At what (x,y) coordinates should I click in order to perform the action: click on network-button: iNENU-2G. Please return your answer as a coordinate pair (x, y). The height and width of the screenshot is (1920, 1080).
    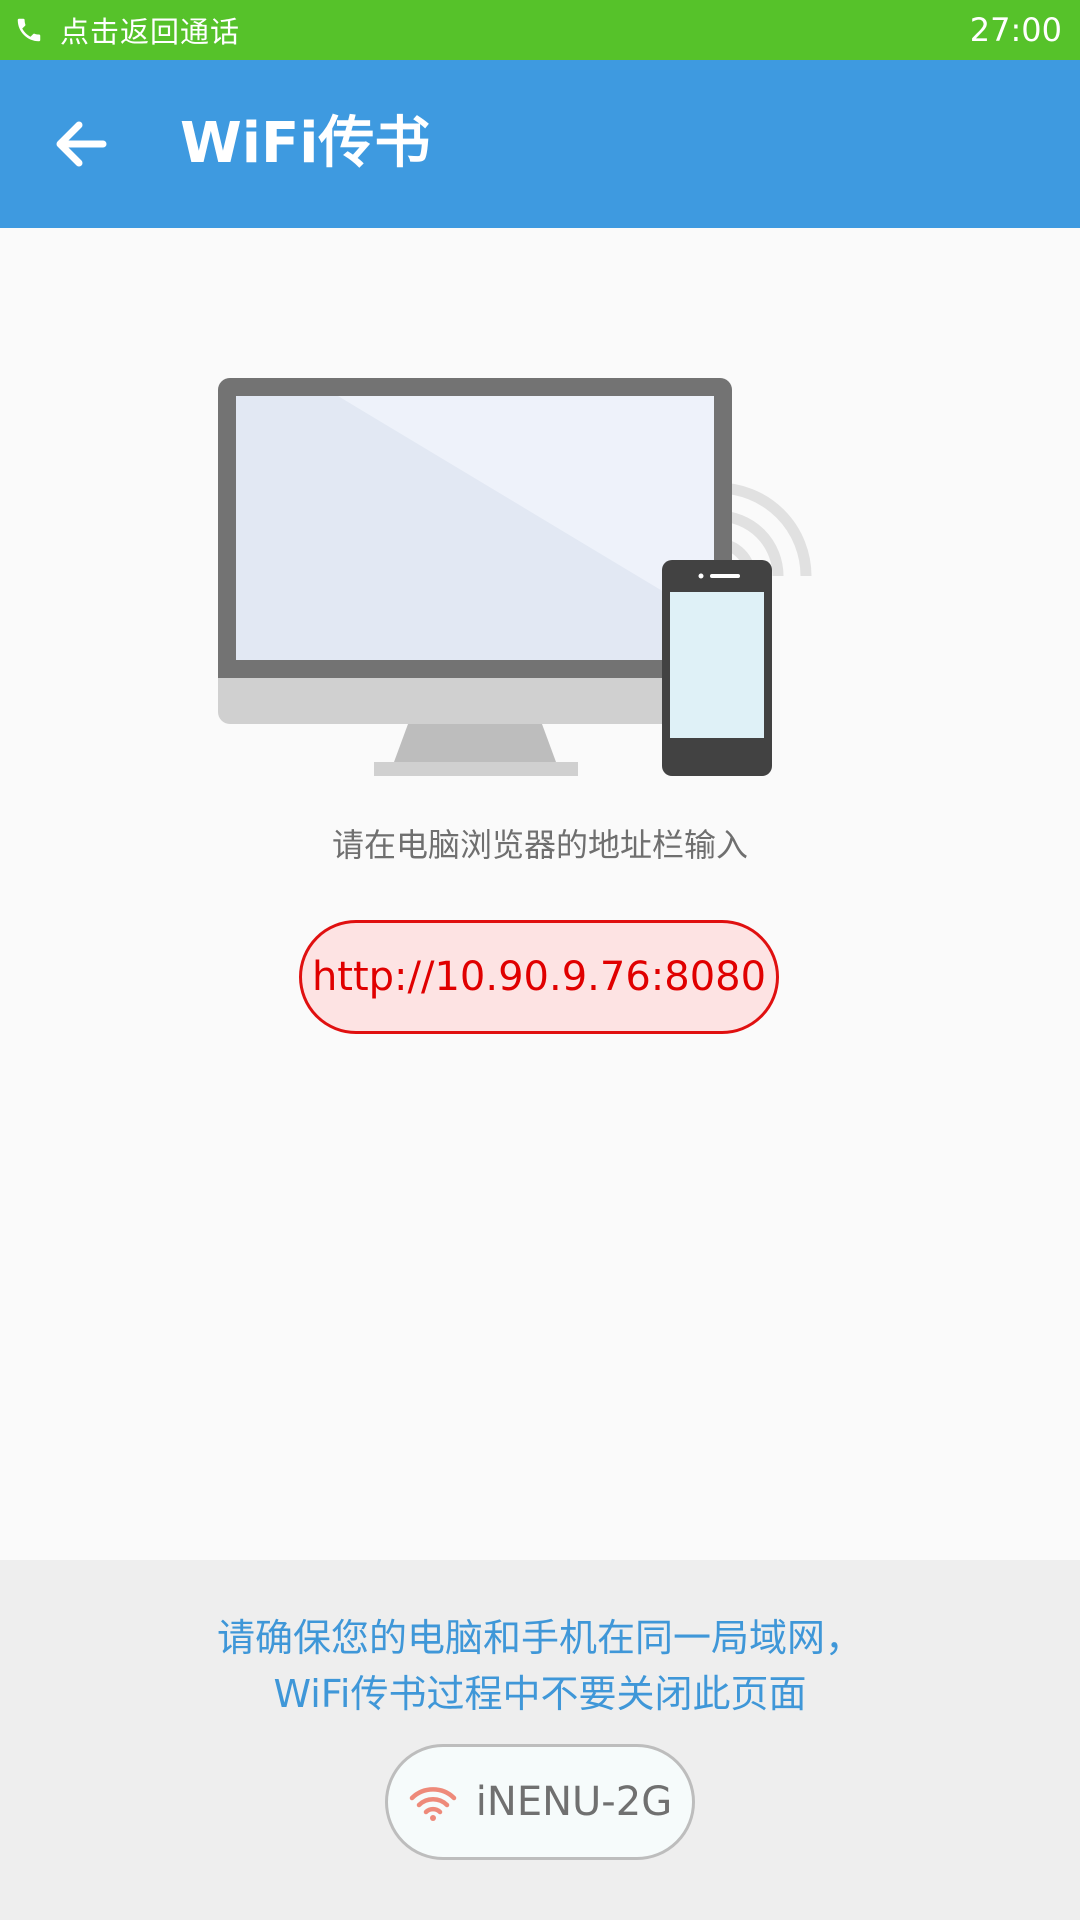
    Looking at the image, I should click on (540, 1802).